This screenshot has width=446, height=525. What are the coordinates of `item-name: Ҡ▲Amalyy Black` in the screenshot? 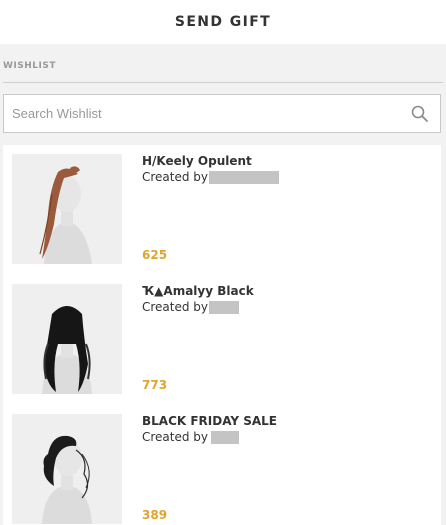 It's located at (198, 291).